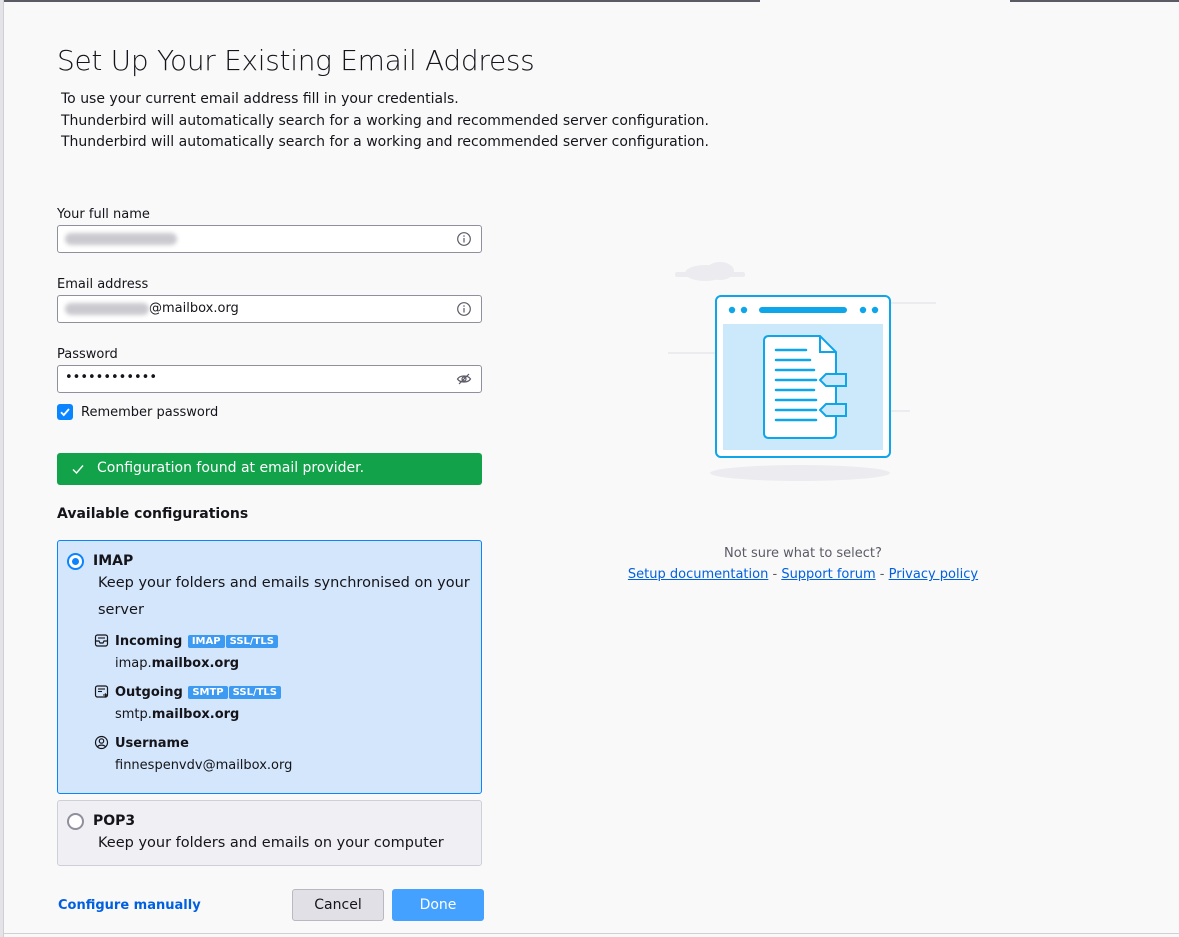 Image resolution: width=1179 pixels, height=937 pixels. What do you see at coordinates (438, 905) in the screenshot?
I see `done-button: Done` at bounding box center [438, 905].